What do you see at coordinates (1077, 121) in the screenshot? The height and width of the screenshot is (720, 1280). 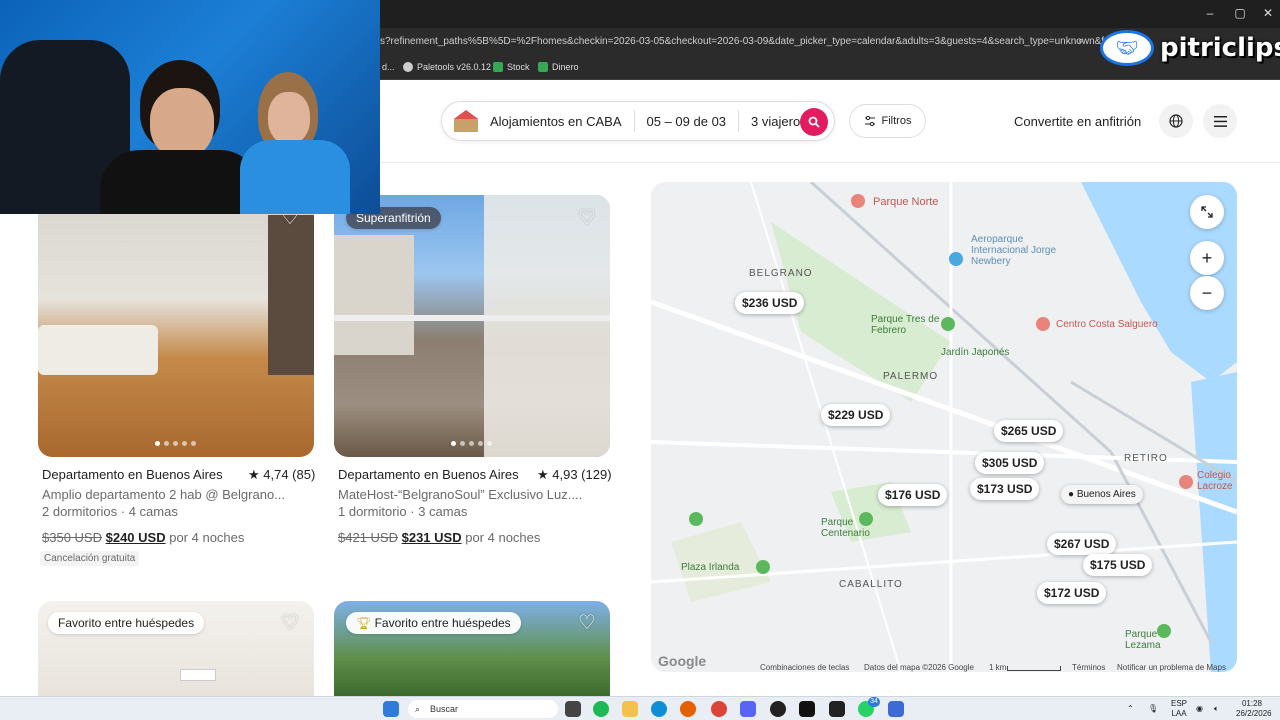 I see `become-host-link: Convertite en anfitrión` at bounding box center [1077, 121].